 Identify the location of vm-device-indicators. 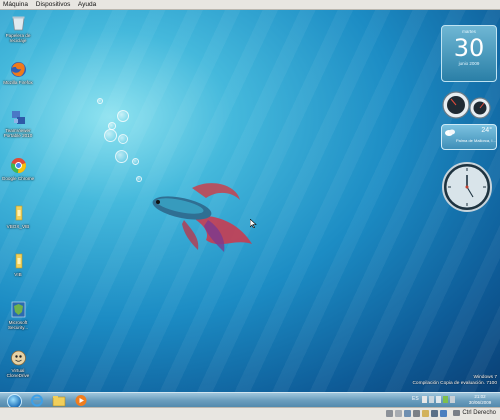
(416, 413).